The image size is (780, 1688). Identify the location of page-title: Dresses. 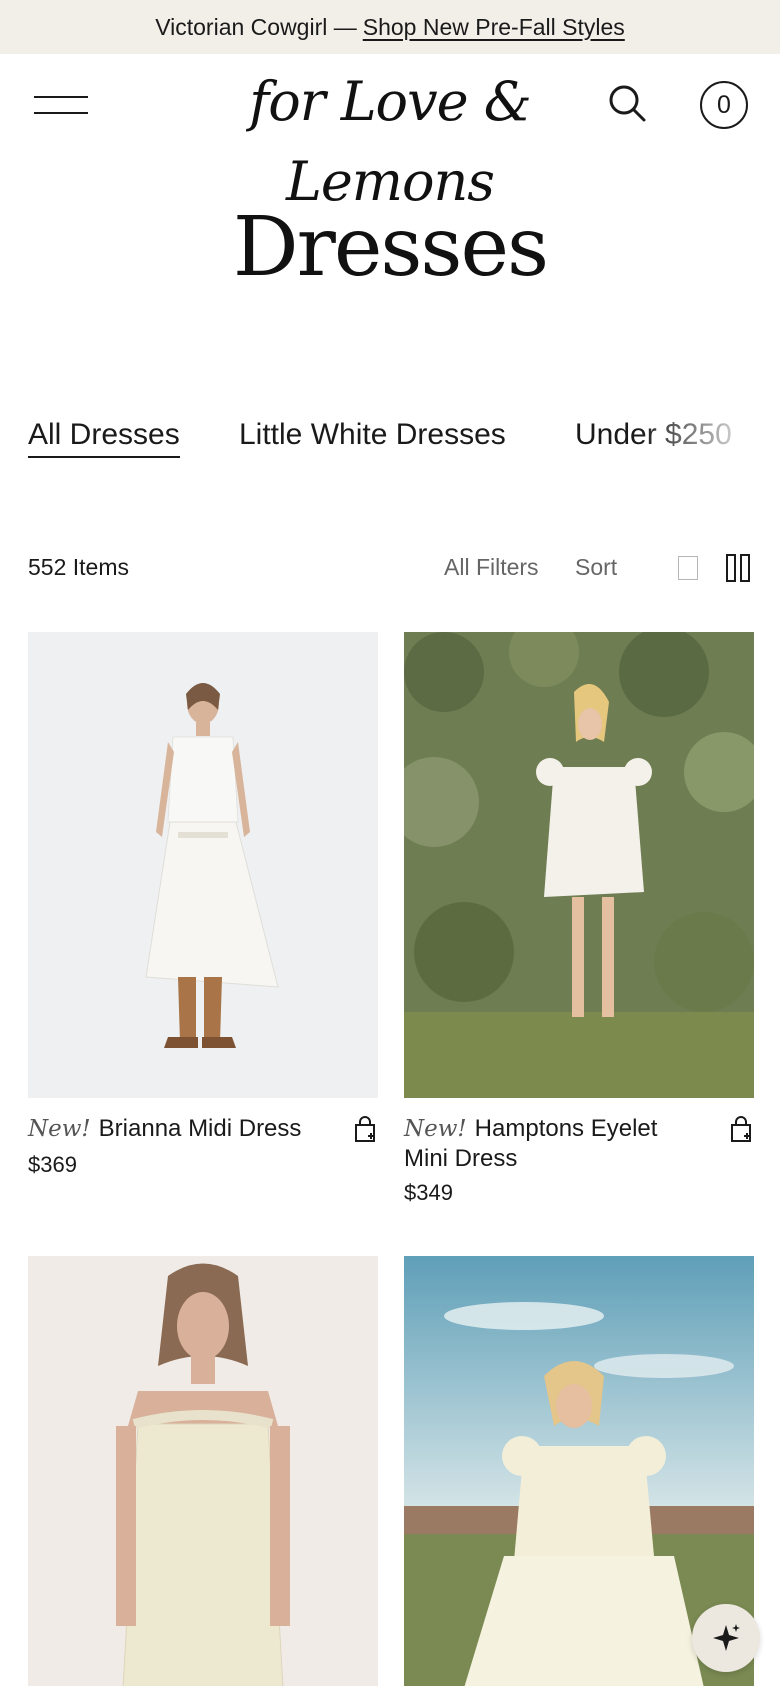
(390, 247).